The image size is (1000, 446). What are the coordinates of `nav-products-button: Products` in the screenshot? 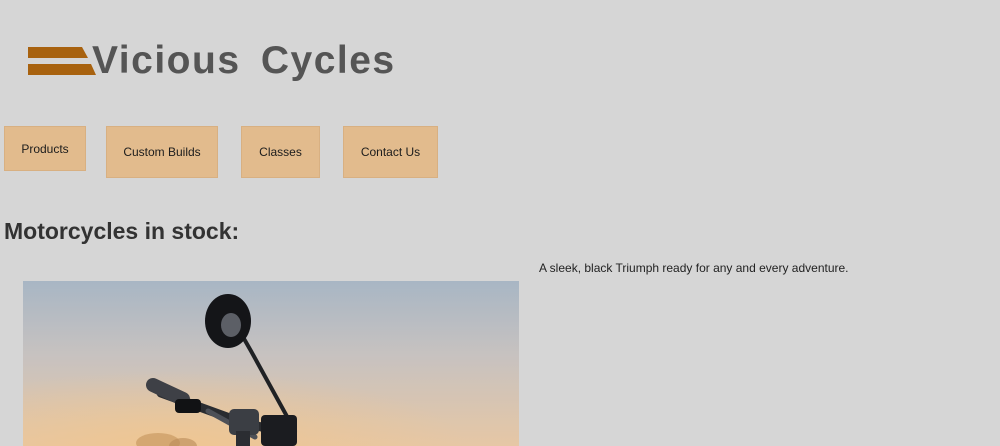 It's located at (45, 148).